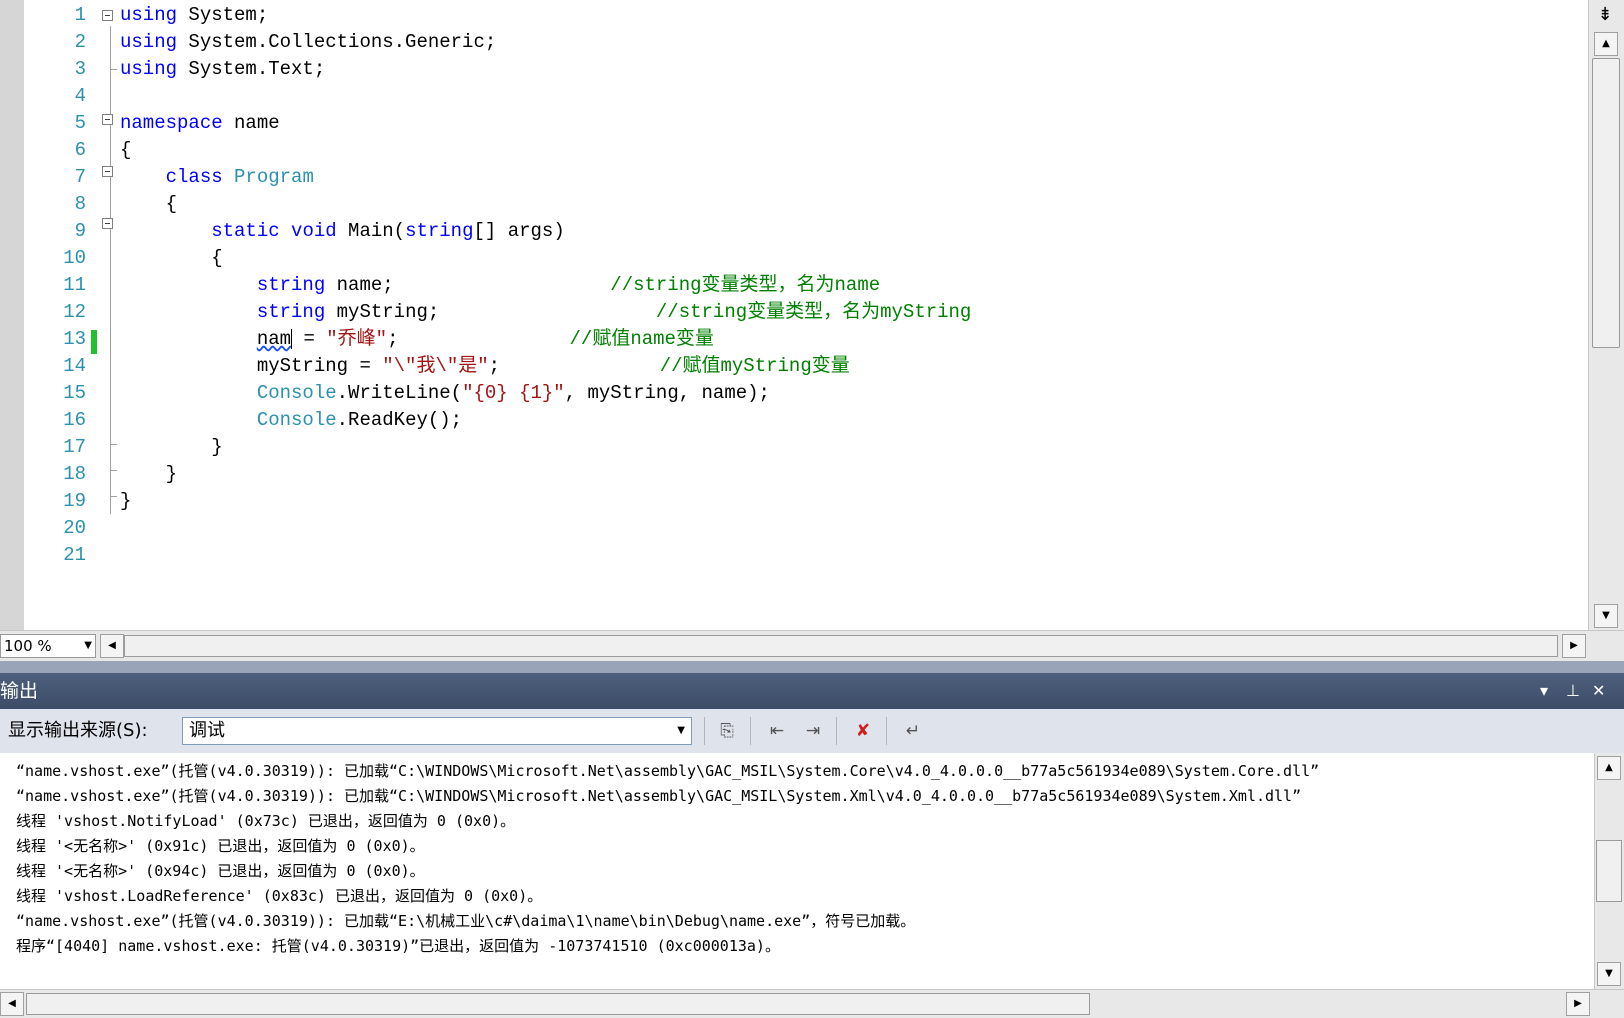 This screenshot has height=1018, width=1624. Describe the element at coordinates (74, 420) in the screenshot. I see `line-number: 16` at that location.